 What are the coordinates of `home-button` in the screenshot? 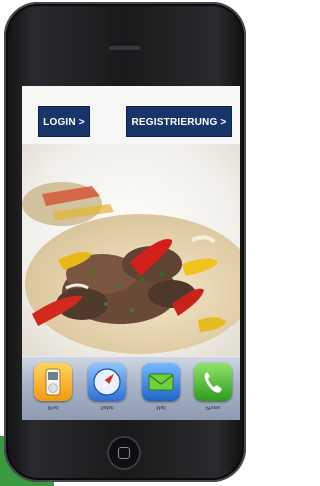 It's located at (124, 453).